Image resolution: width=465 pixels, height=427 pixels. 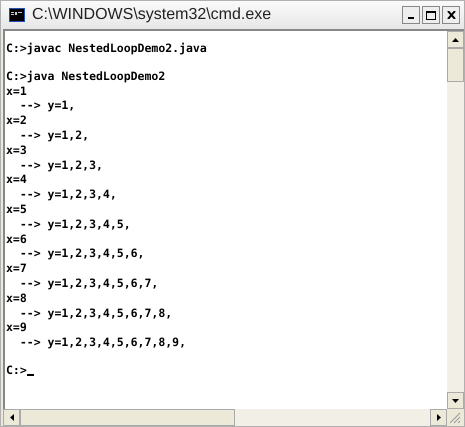 I want to click on text-cursor, so click(x=30, y=375).